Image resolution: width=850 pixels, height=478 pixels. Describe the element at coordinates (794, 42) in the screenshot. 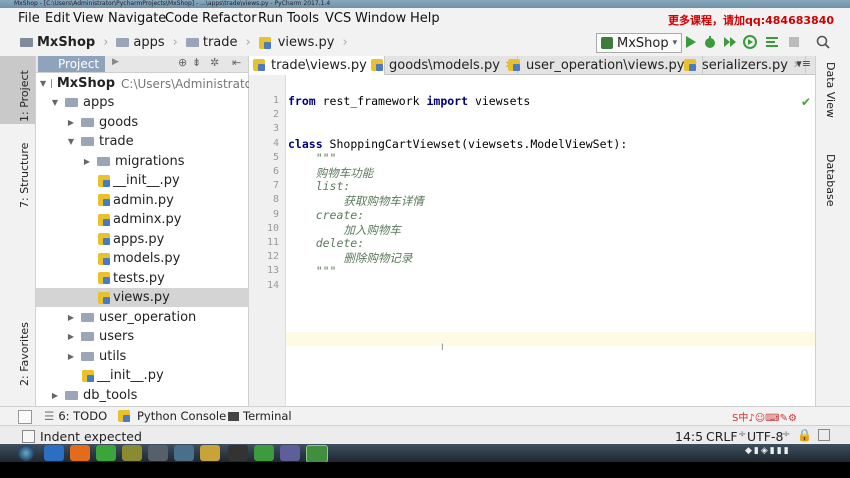

I see `stop-icon` at that location.